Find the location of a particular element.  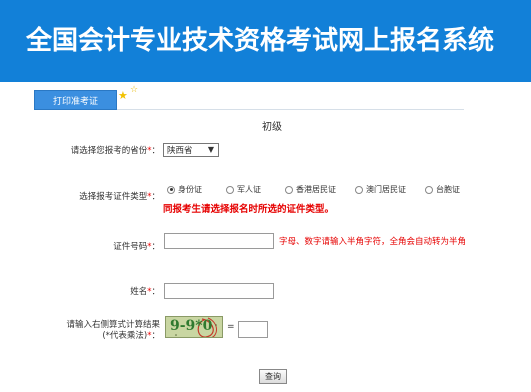

province-selected-value: 陕西省 is located at coordinates (180, 151).